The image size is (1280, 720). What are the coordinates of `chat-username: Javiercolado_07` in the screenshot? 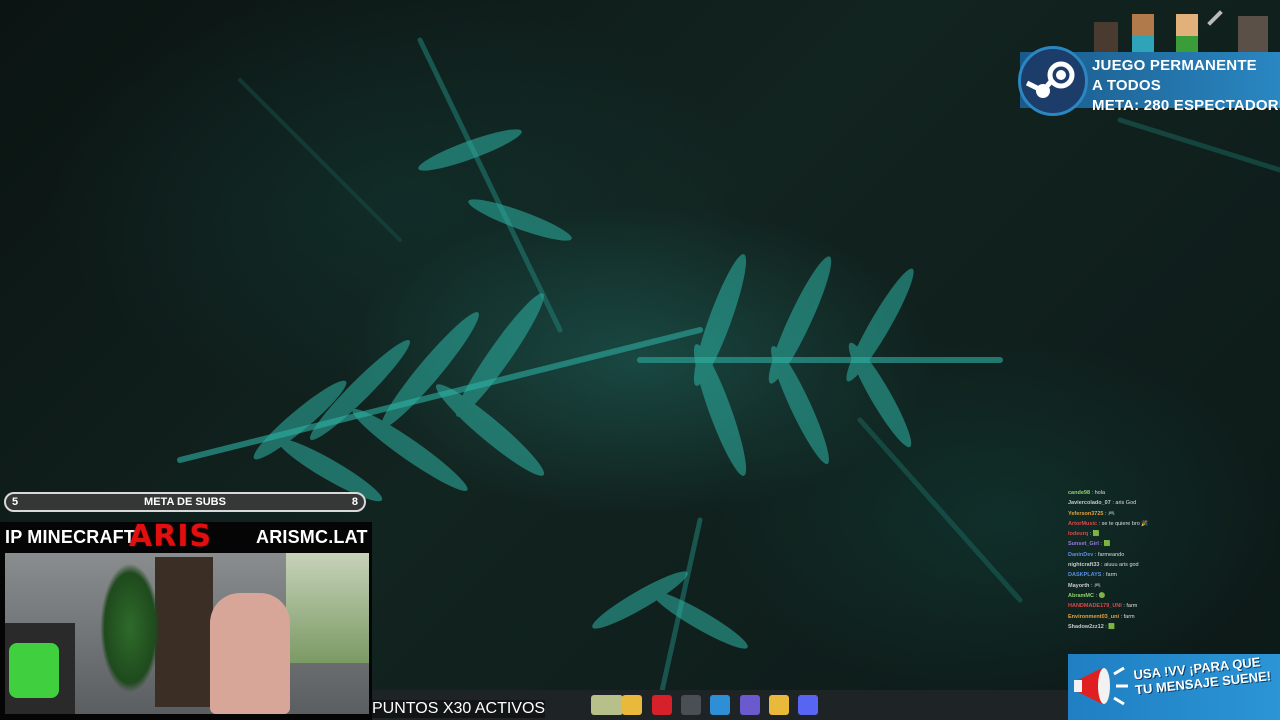 It's located at (1089, 503).